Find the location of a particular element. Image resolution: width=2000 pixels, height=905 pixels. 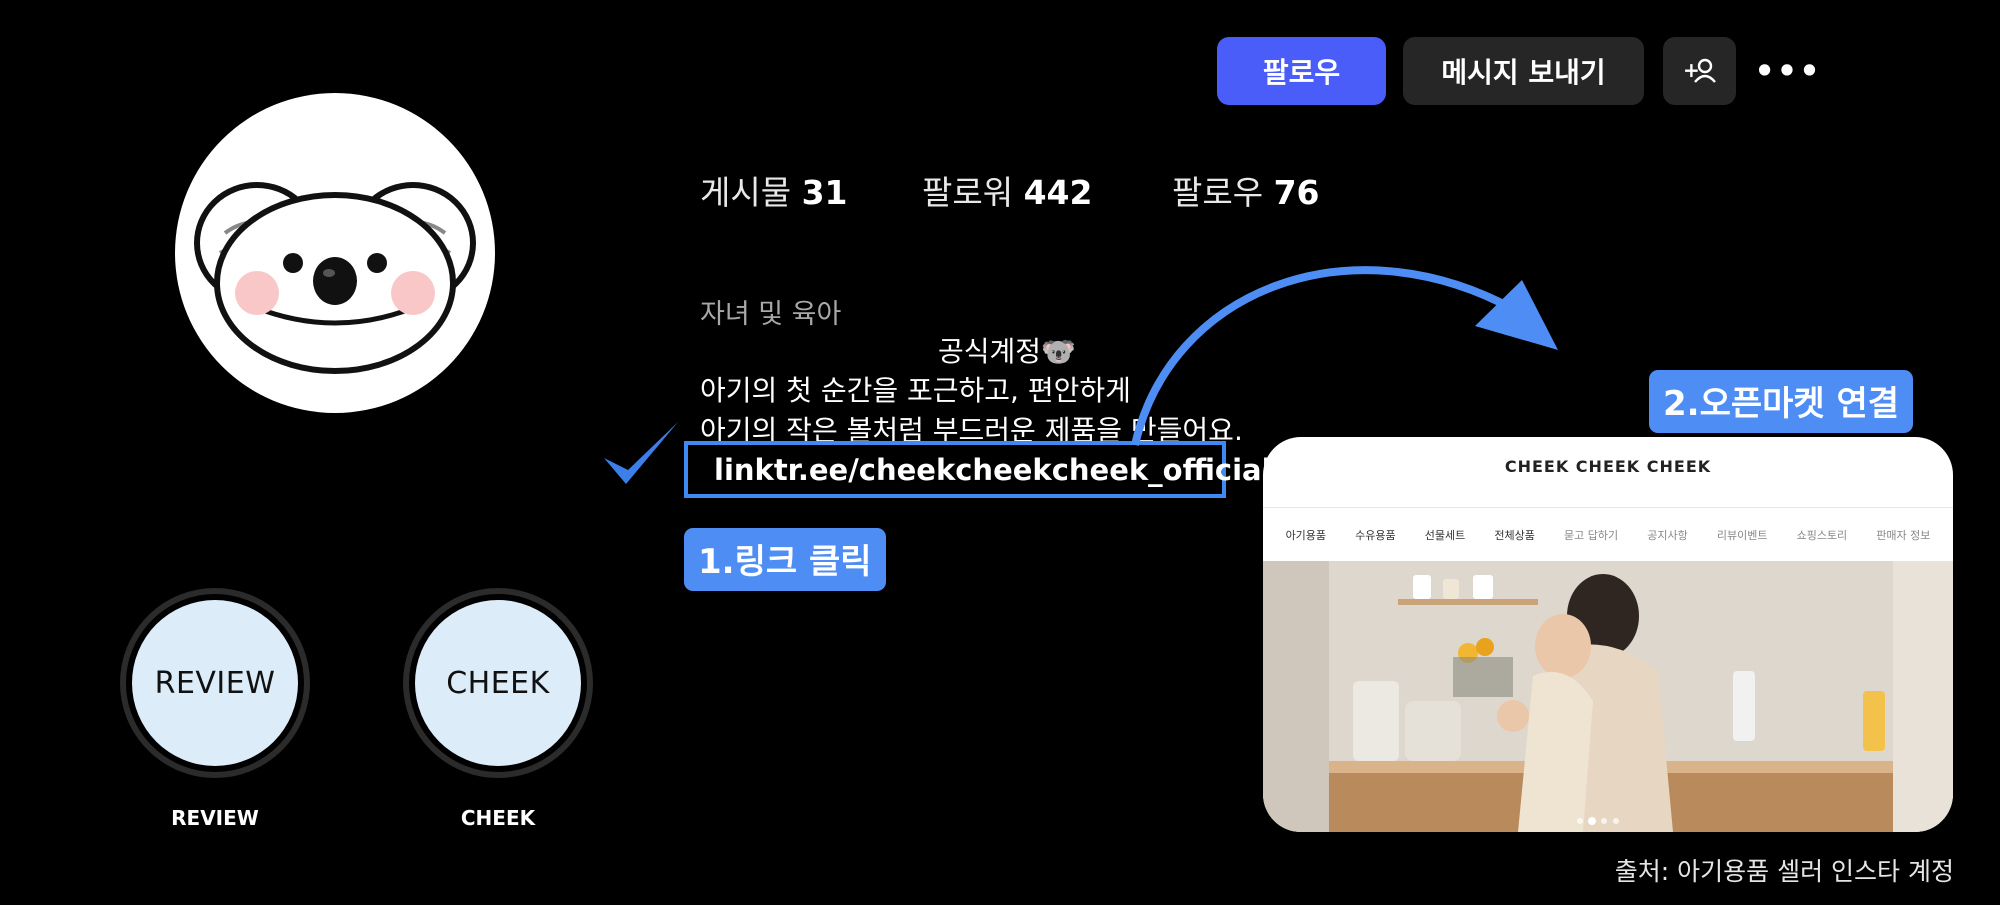

highlight-label: REVIEW is located at coordinates (215, 818).